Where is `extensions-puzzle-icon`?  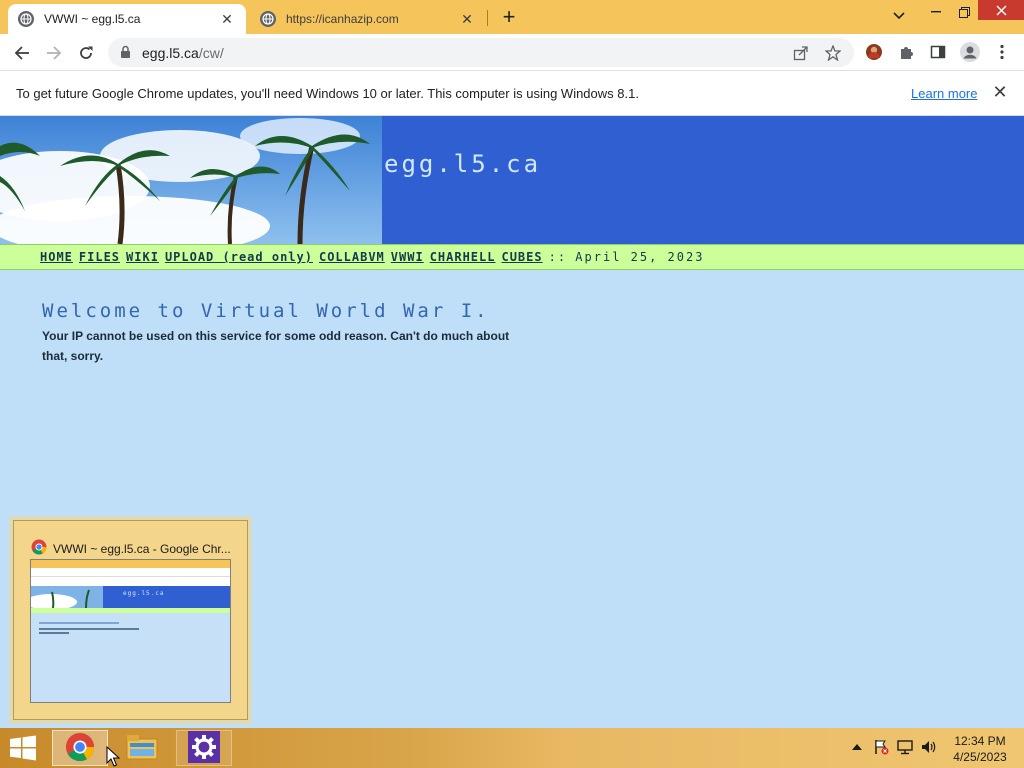 extensions-puzzle-icon is located at coordinates (906, 52).